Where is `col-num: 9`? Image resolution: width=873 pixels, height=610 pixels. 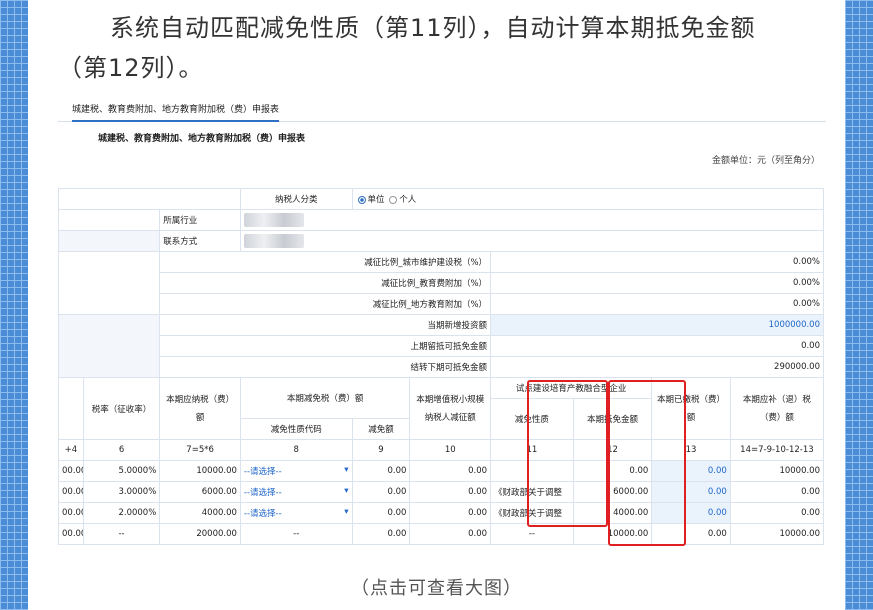
col-num: 9 is located at coordinates (381, 450).